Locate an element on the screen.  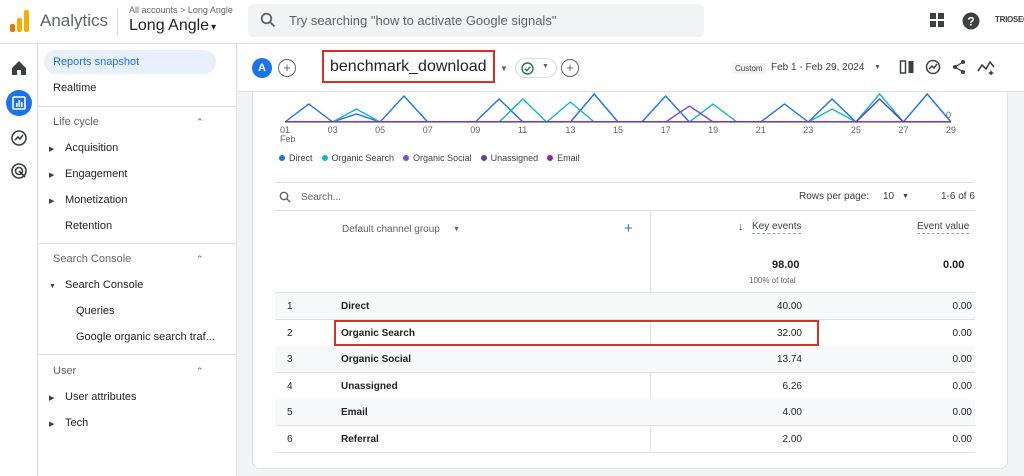
nav-tech: Tech is located at coordinates (76, 423).